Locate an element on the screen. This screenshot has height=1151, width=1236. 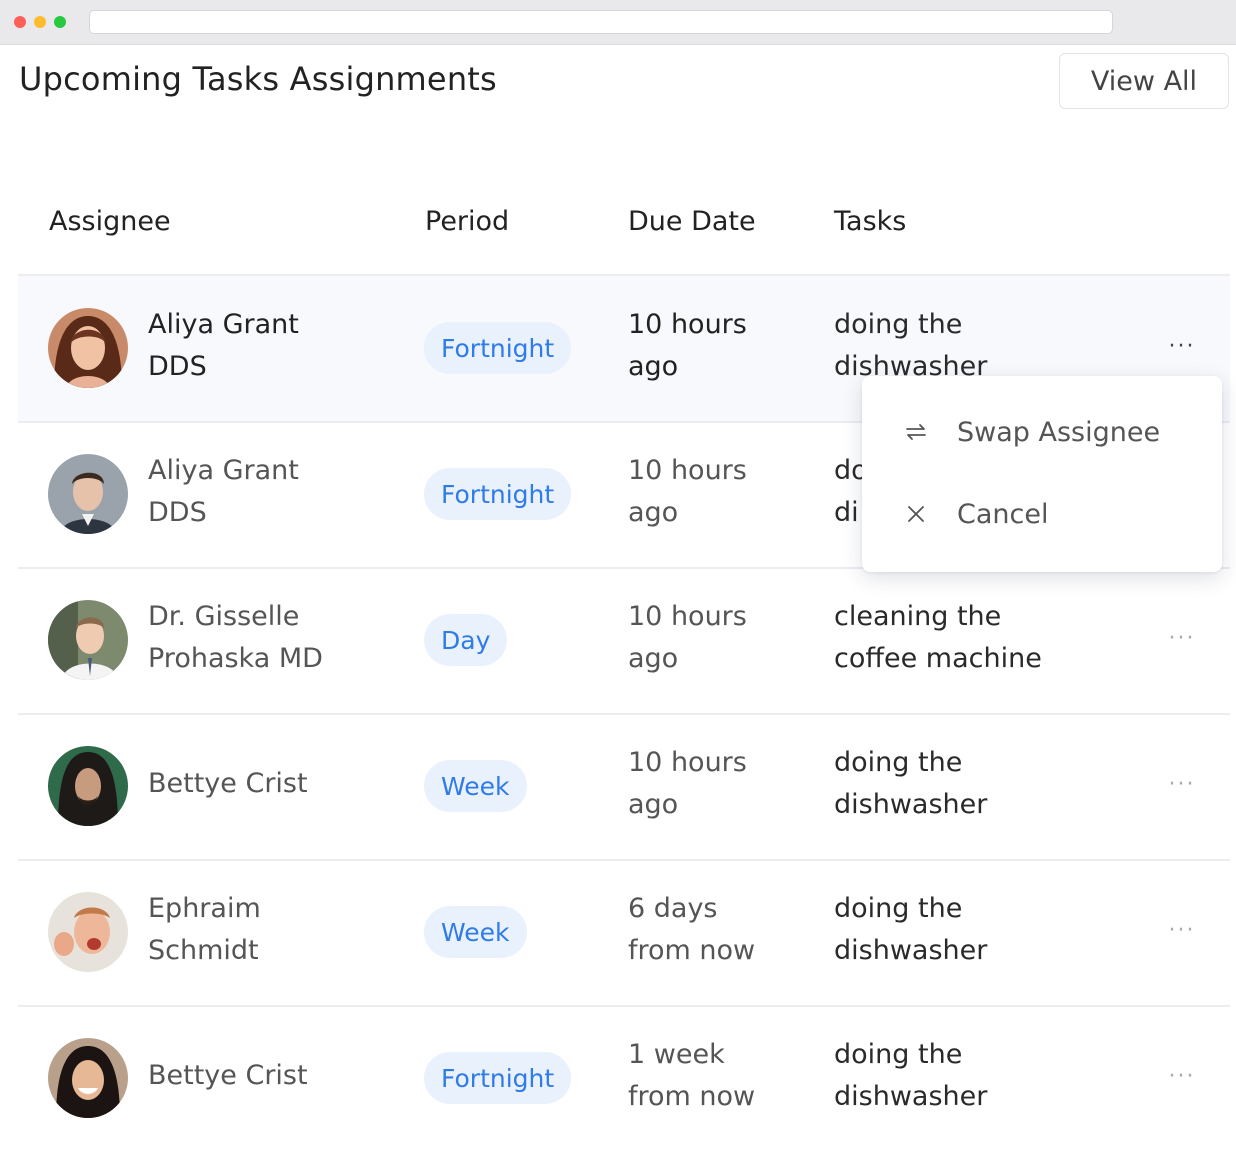
column-header-due-date: Due Date is located at coordinates (692, 221).